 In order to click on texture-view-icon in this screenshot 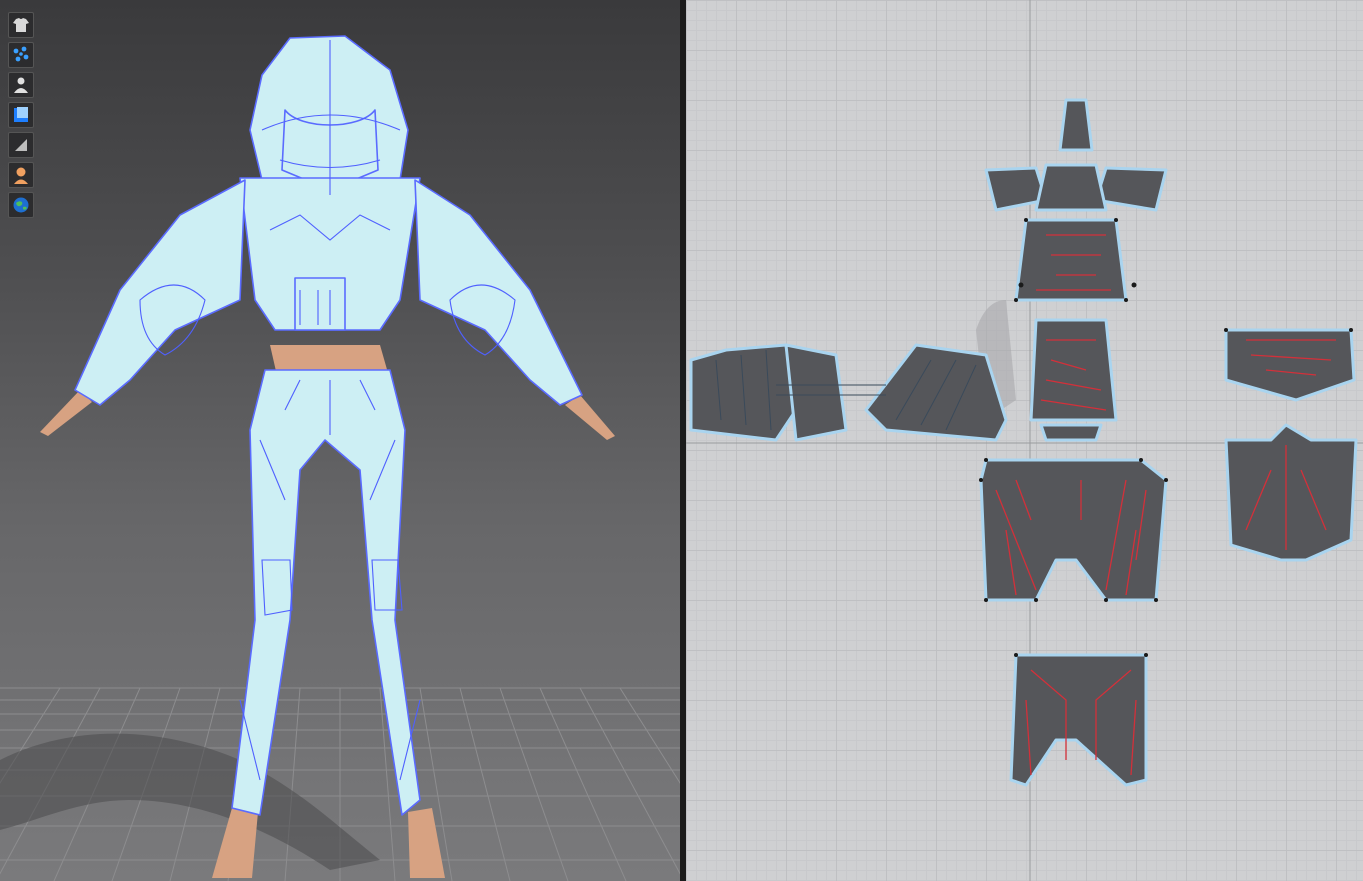, I will do `click(21, 114)`.